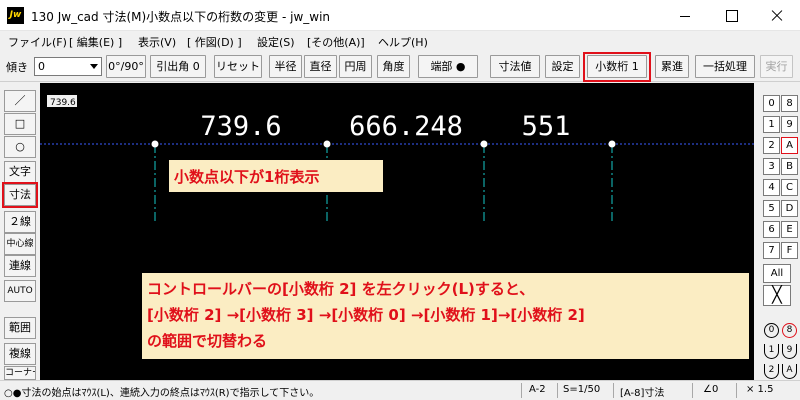 This screenshot has height=400, width=800. What do you see at coordinates (789, 250) in the screenshot?
I see `layer-group-f-button: F` at bounding box center [789, 250].